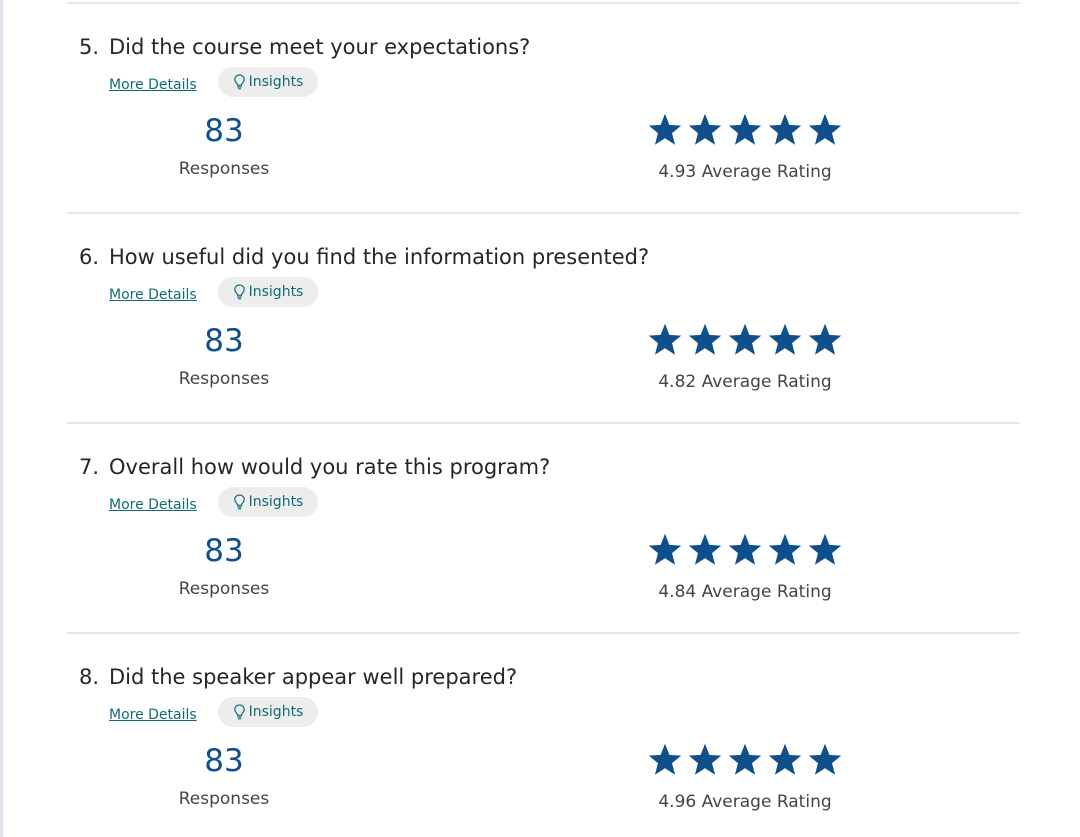 The image size is (1080, 837). Describe the element at coordinates (745, 382) in the screenshot. I see `average-rating: 4.82 Average Rating` at that location.